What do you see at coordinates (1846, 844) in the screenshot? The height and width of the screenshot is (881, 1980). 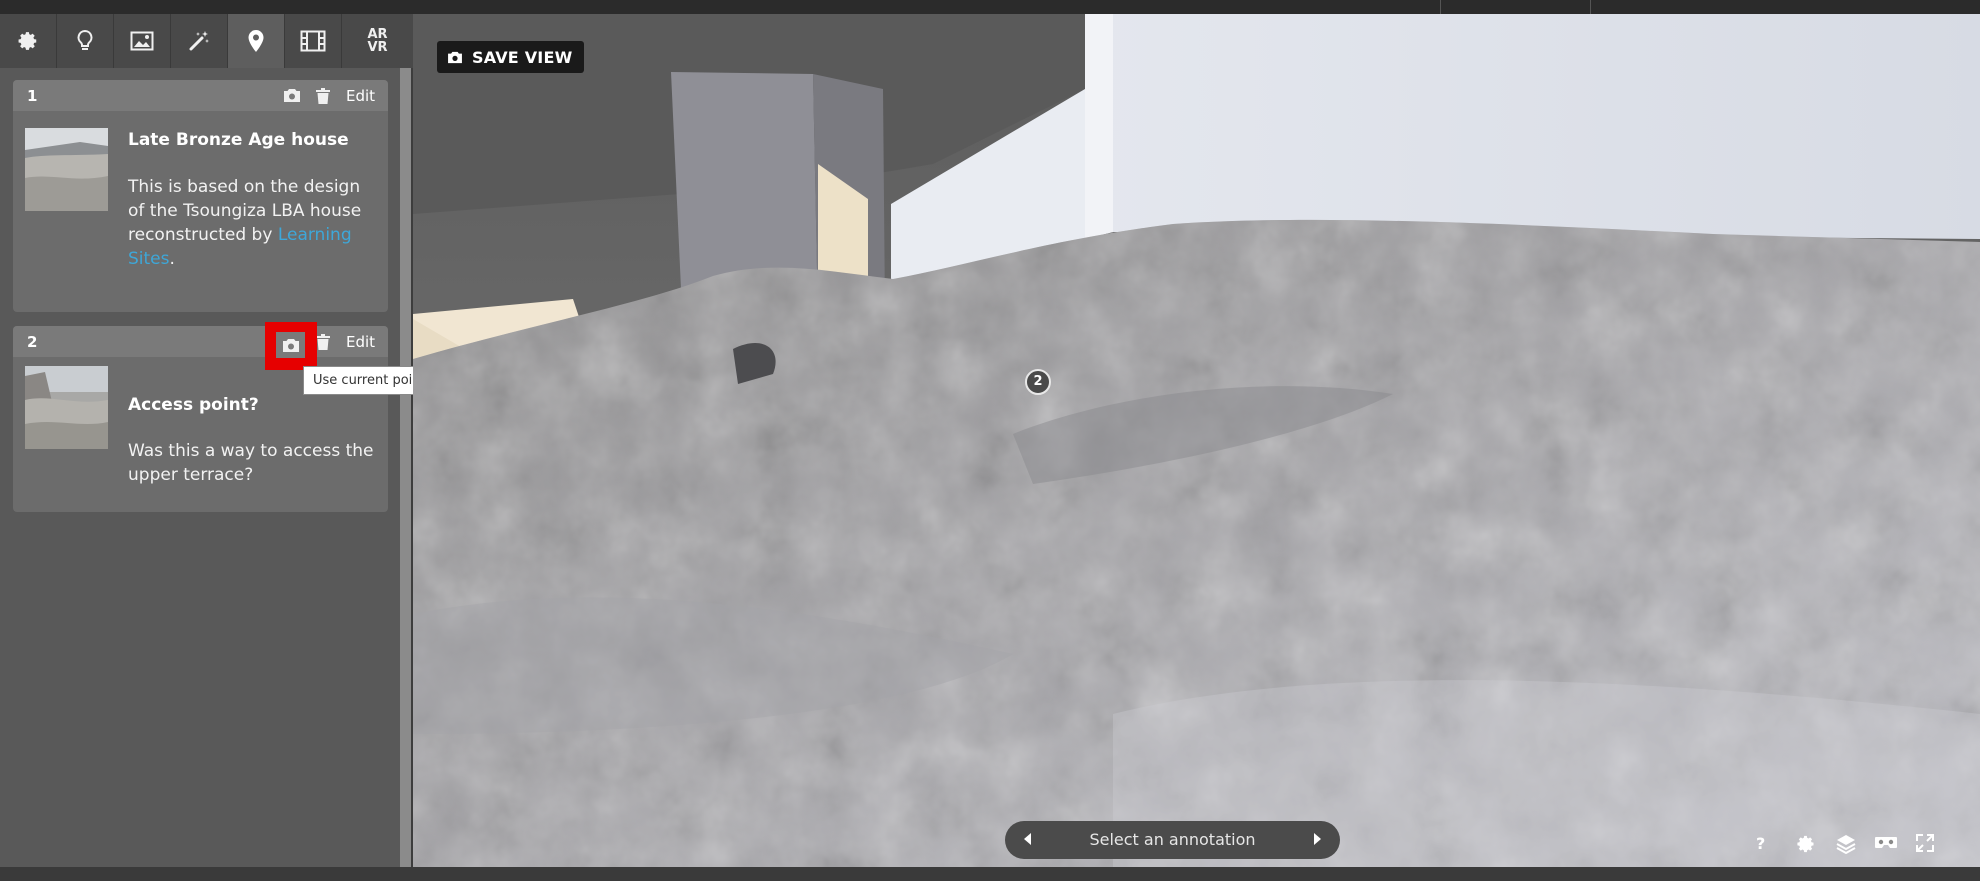 I see `layers-icon` at bounding box center [1846, 844].